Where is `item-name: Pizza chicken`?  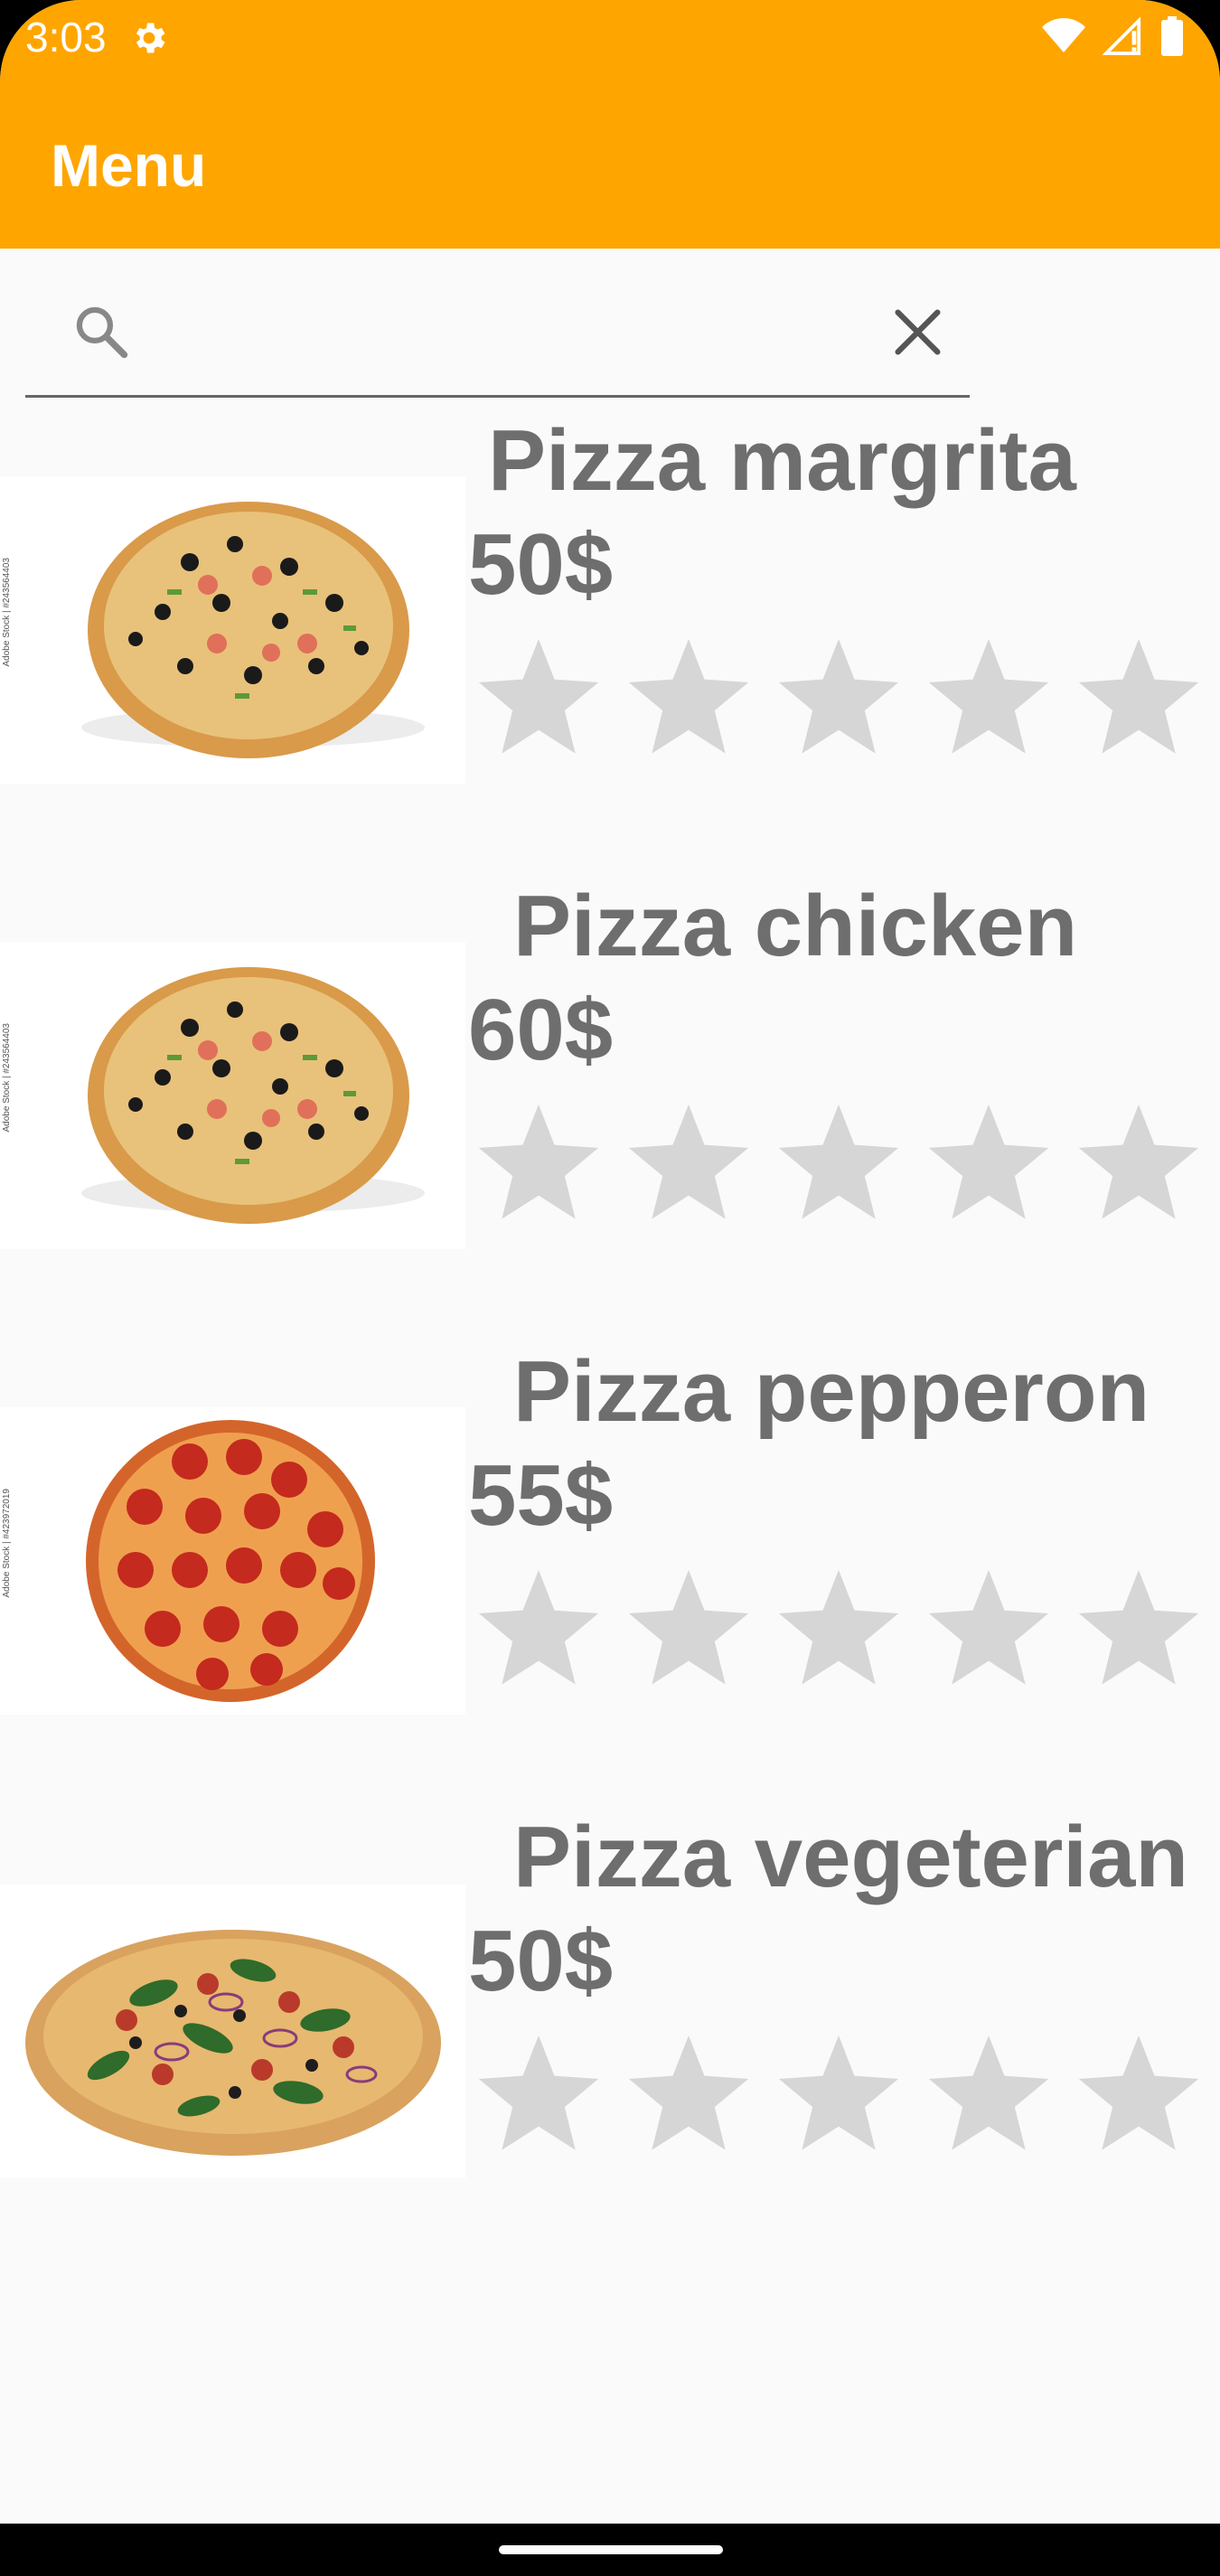
item-name: Pizza chicken is located at coordinates (795, 926).